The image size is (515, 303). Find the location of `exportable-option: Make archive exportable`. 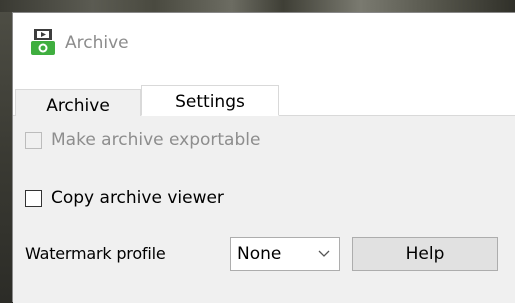

exportable-option: Make archive exportable is located at coordinates (142, 140).